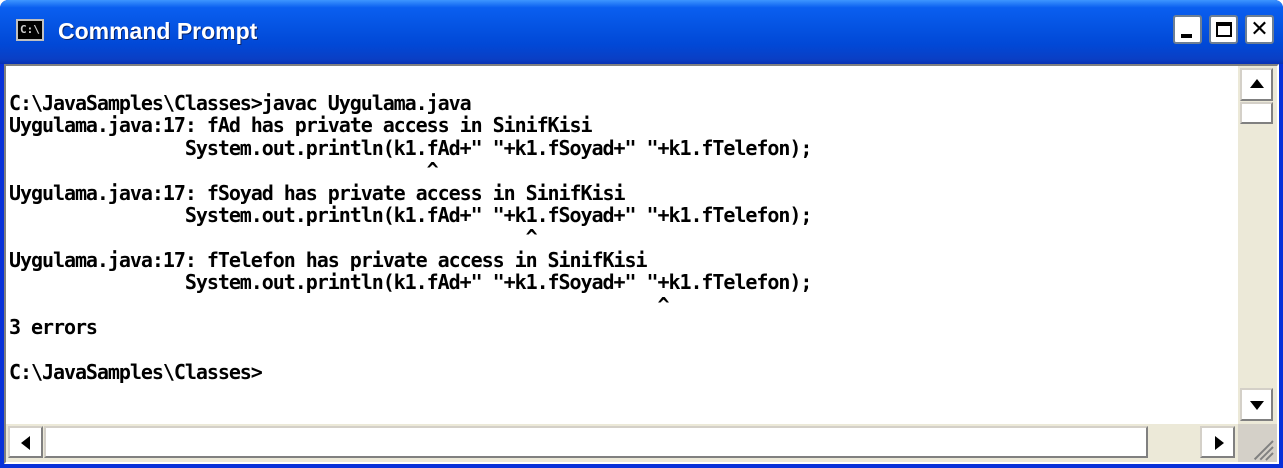 This screenshot has width=1283, height=468. I want to click on scroll-right-button, so click(1217, 442).